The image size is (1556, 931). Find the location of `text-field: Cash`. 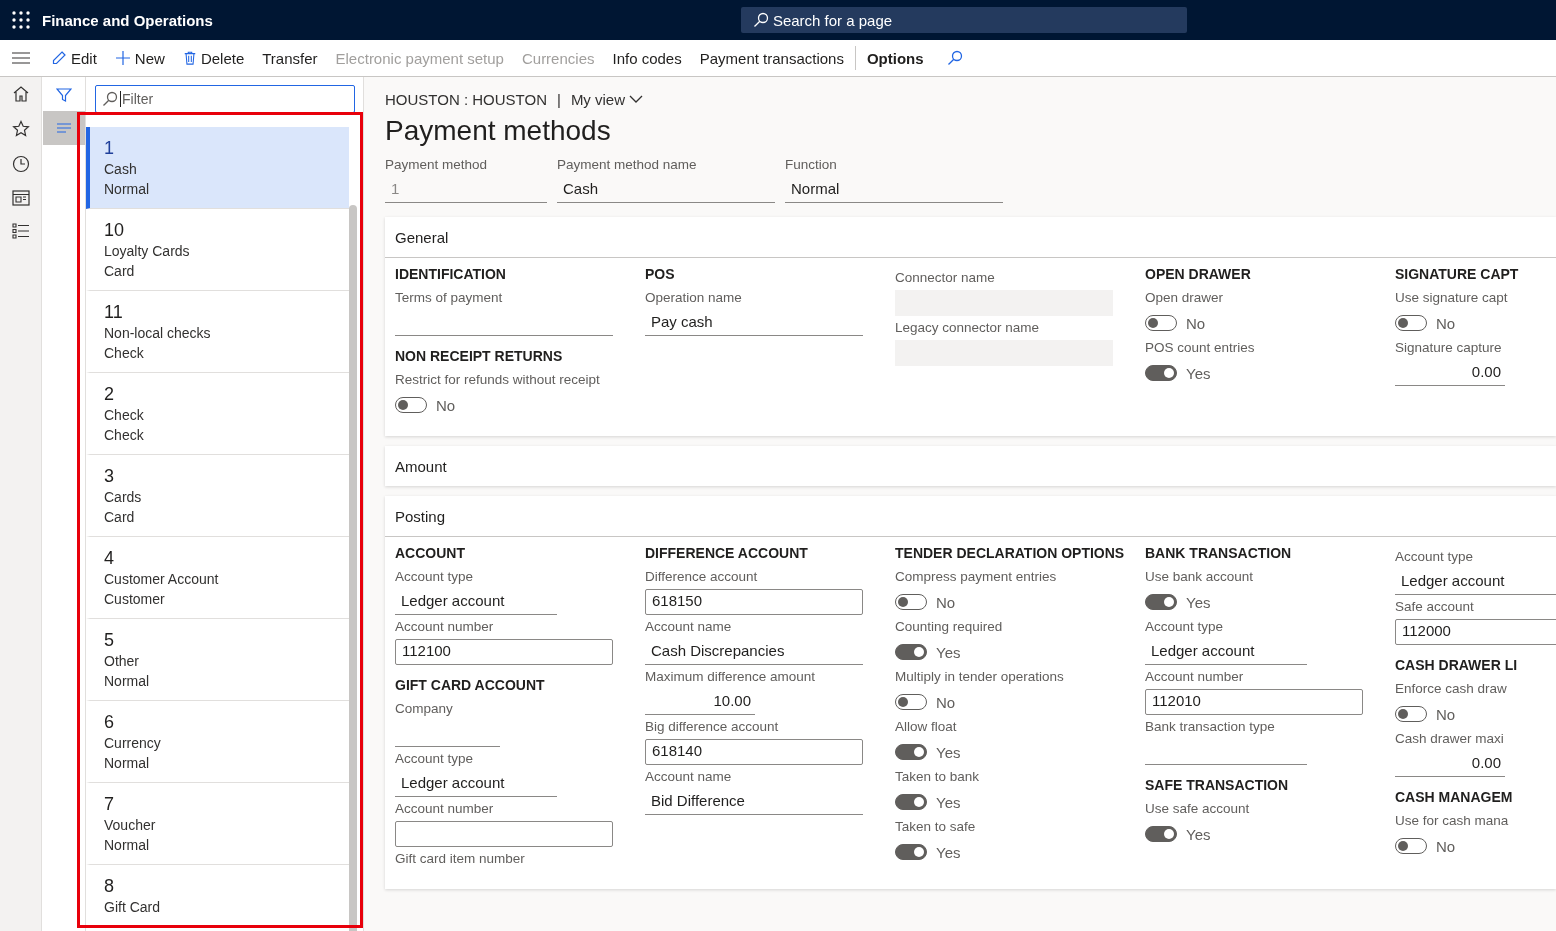

text-field: Cash is located at coordinates (666, 190).